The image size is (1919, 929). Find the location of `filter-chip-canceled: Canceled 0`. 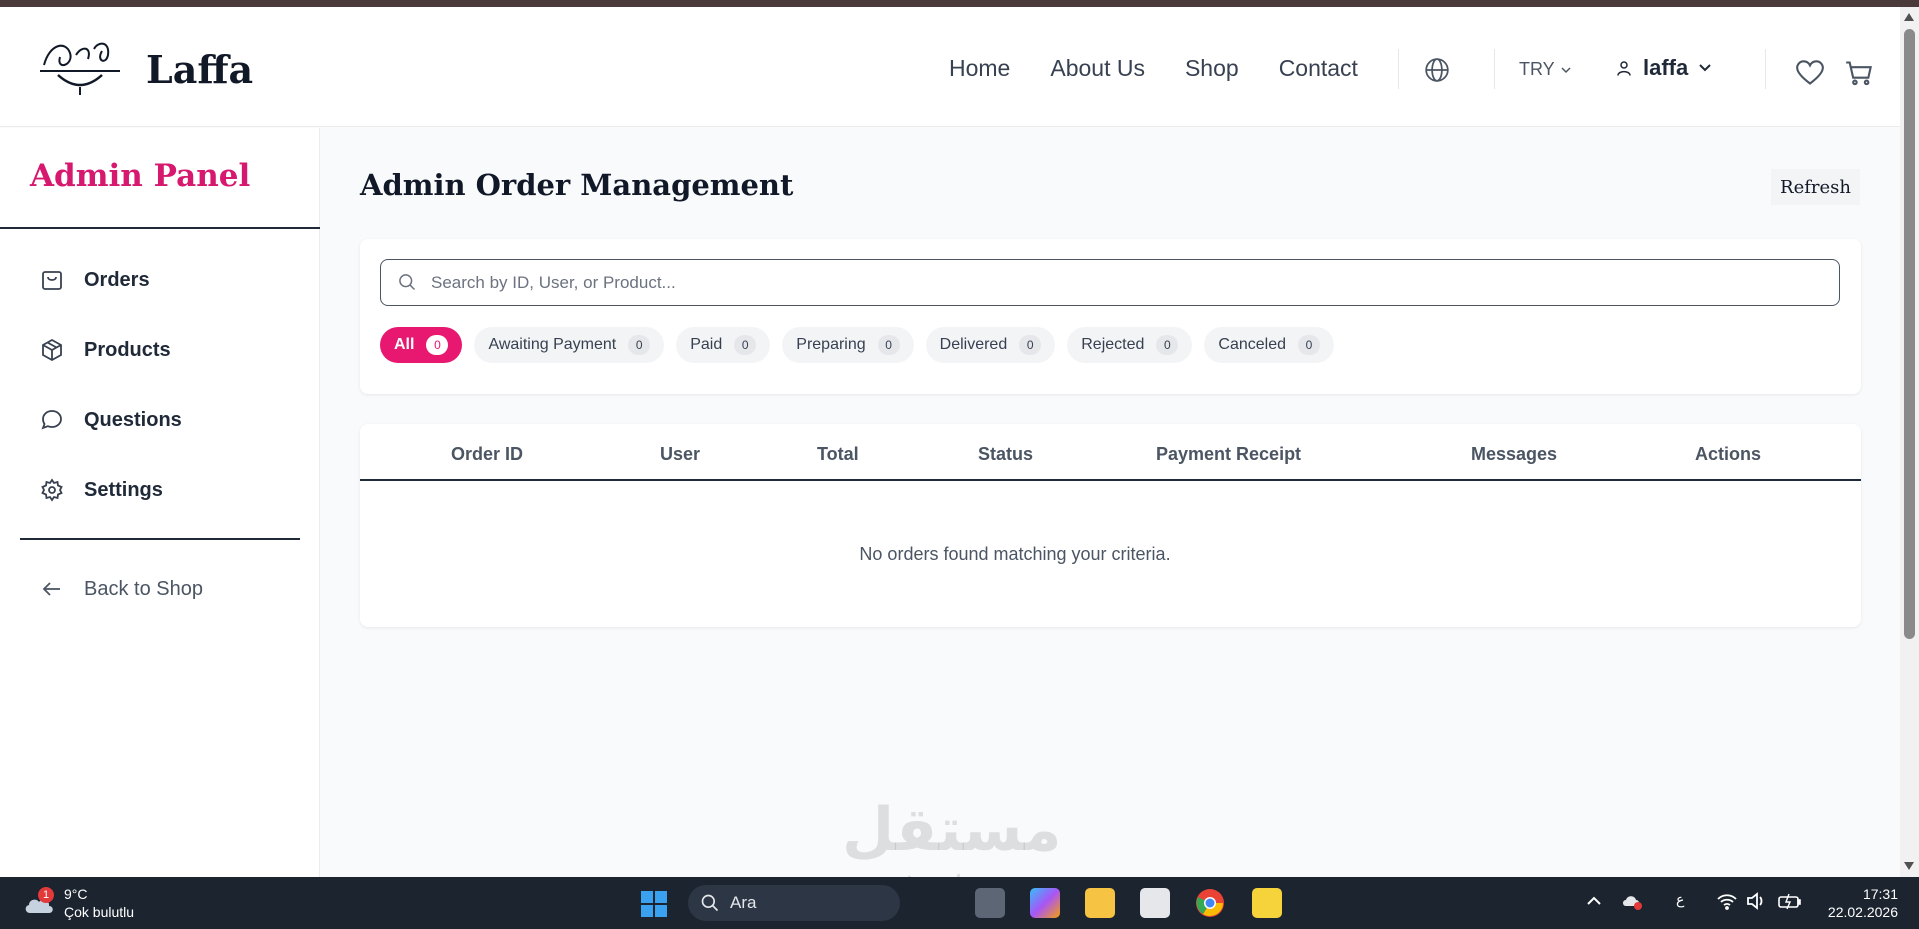

filter-chip-canceled: Canceled 0 is located at coordinates (1269, 345).